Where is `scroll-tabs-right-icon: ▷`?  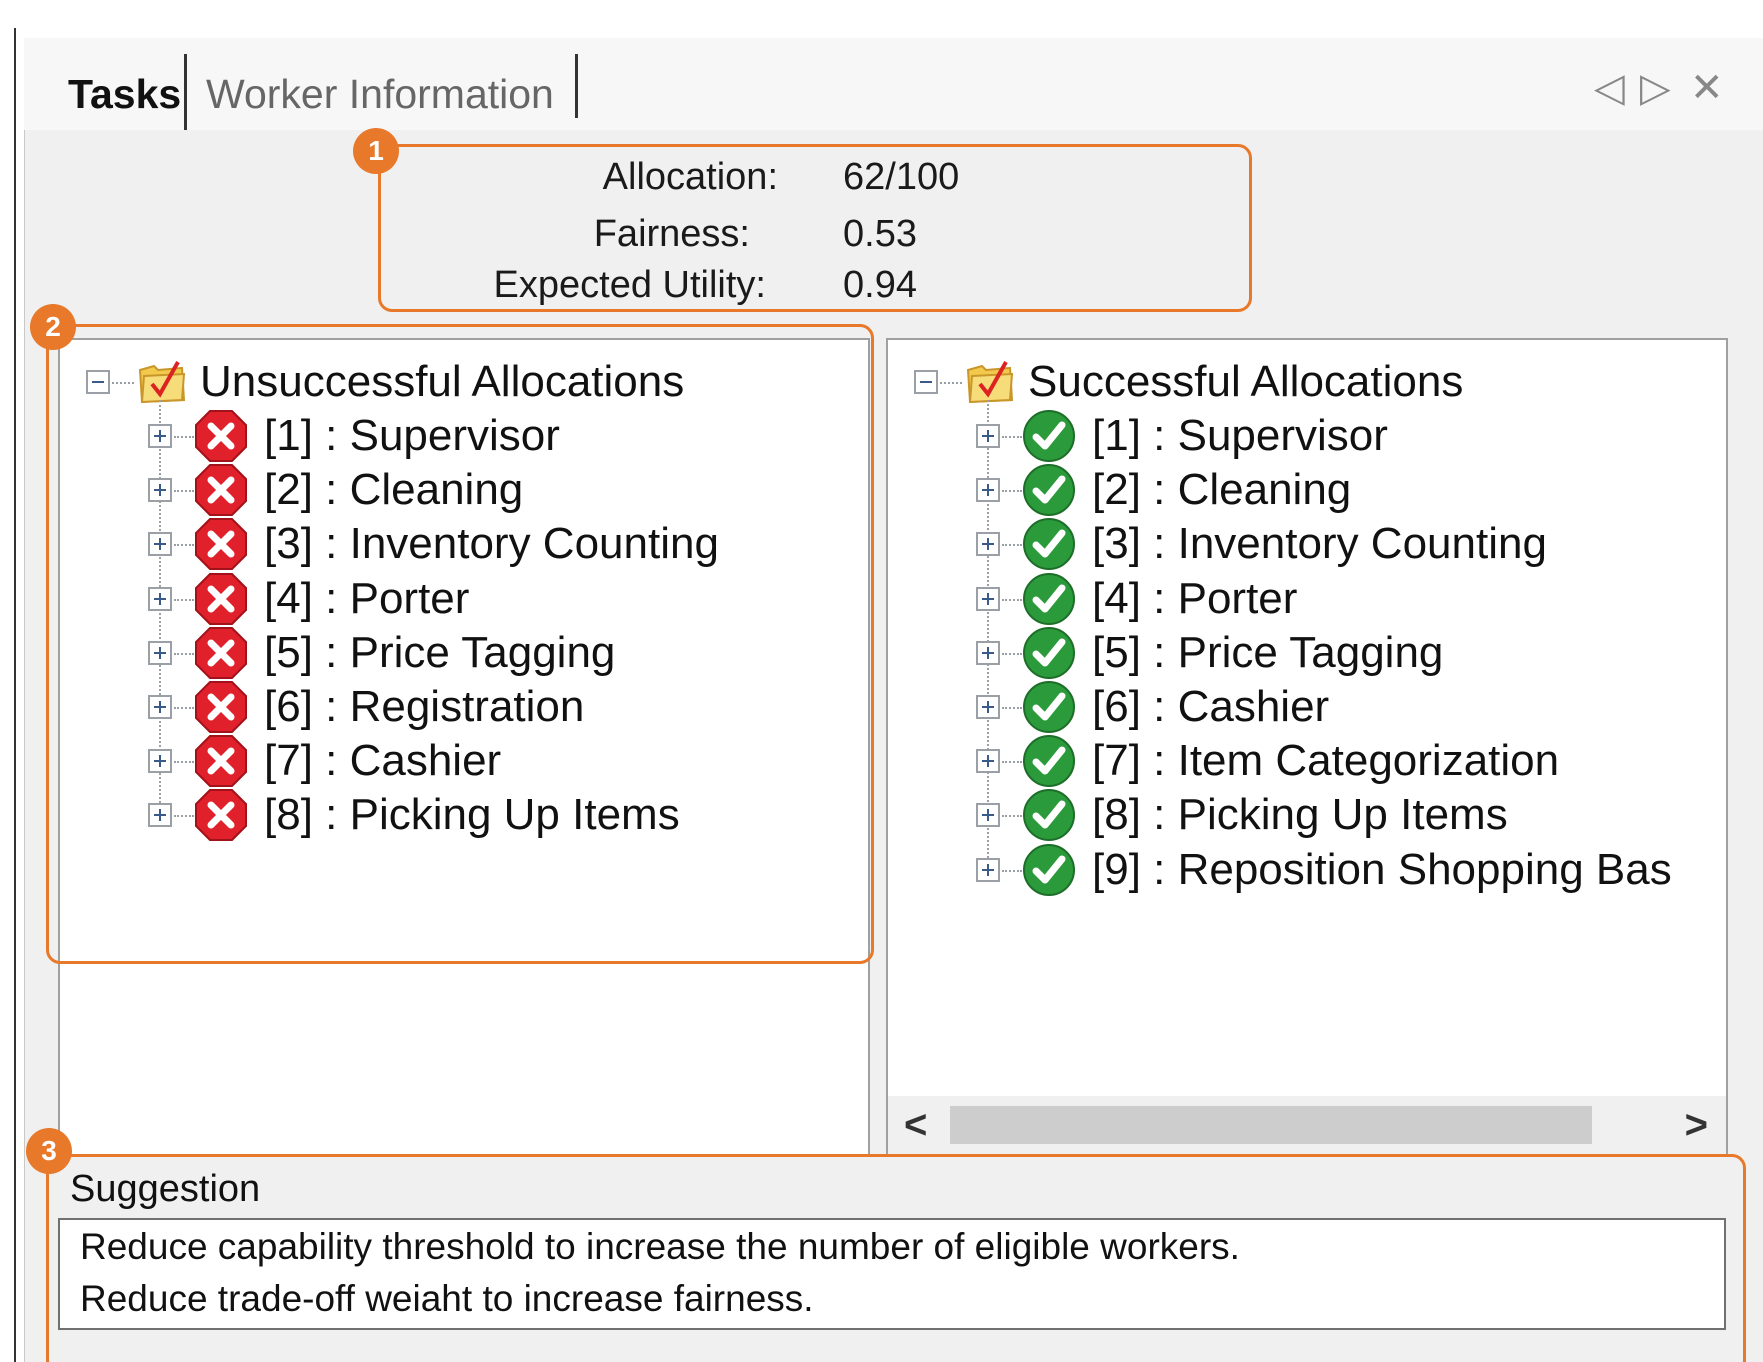 scroll-tabs-right-icon: ▷ is located at coordinates (1655, 88).